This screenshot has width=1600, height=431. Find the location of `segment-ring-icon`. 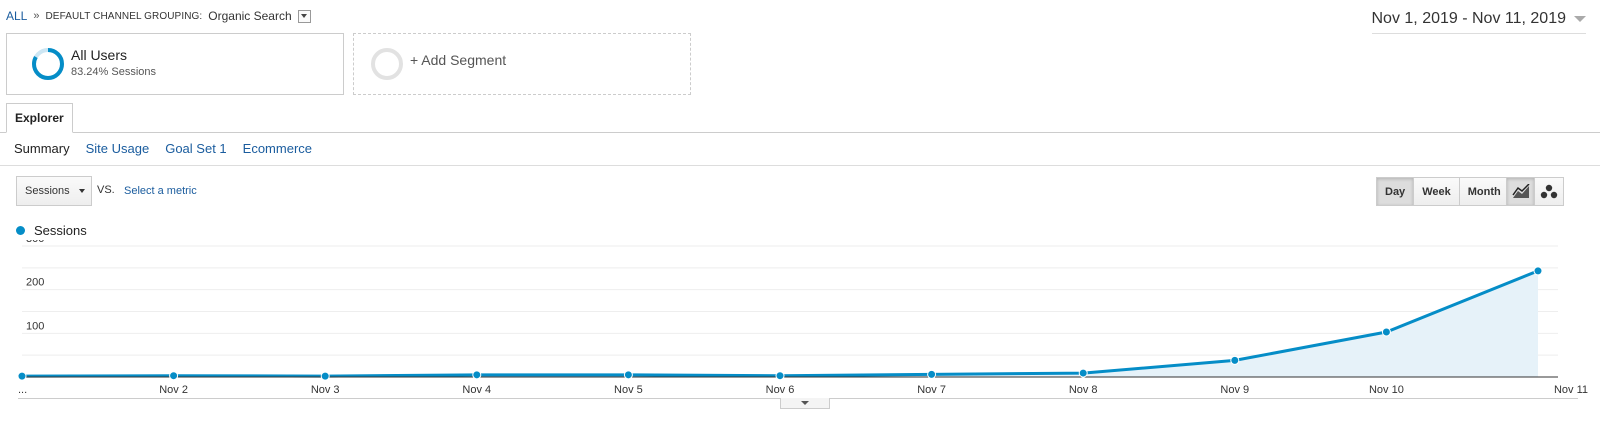

segment-ring-icon is located at coordinates (48, 64).